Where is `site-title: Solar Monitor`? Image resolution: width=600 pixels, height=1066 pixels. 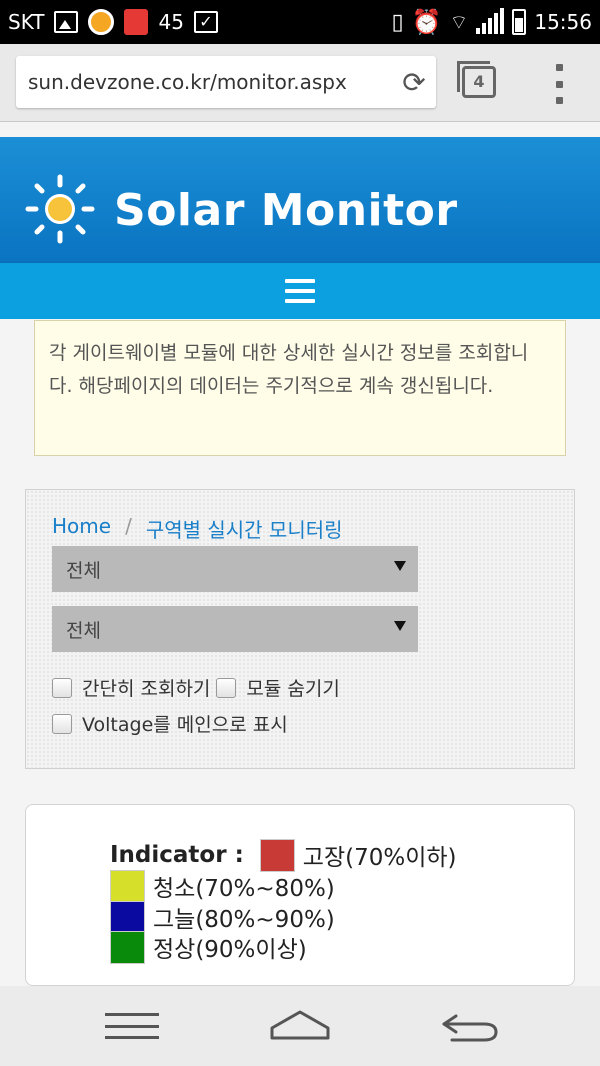
site-title: Solar Monitor is located at coordinates (286, 210).